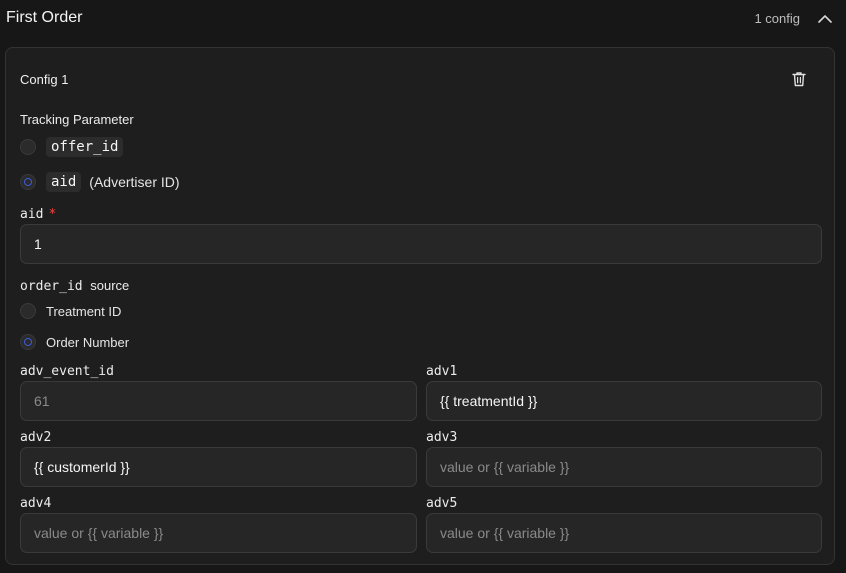 The height and width of the screenshot is (573, 846). What do you see at coordinates (624, 401) in the screenshot?
I see `adv1-input` at bounding box center [624, 401].